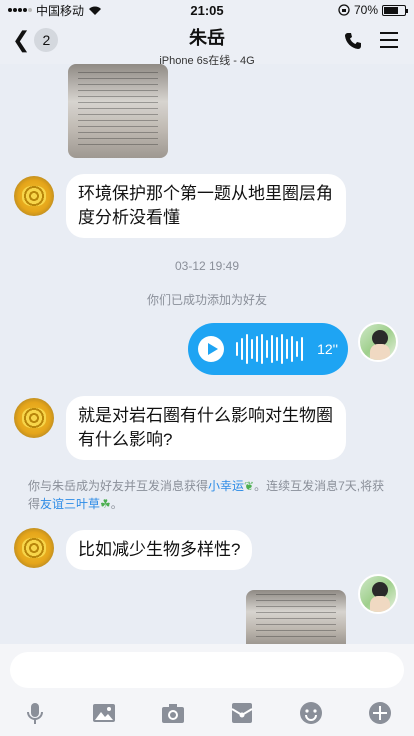 Image resolution: width=414 pixels, height=736 pixels. I want to click on rotation-lock-icon, so click(344, 10).